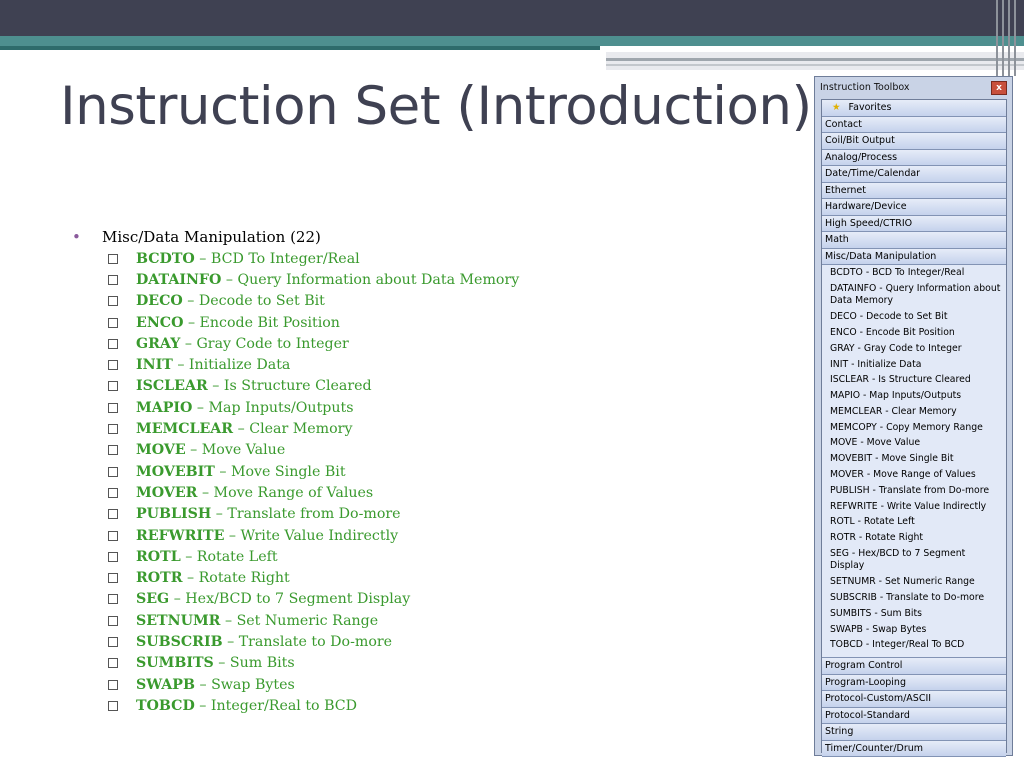 The width and height of the screenshot is (1024, 768). I want to click on toolbox-instruction-item: MEMCOPY - Copy Memory Range, so click(914, 428).